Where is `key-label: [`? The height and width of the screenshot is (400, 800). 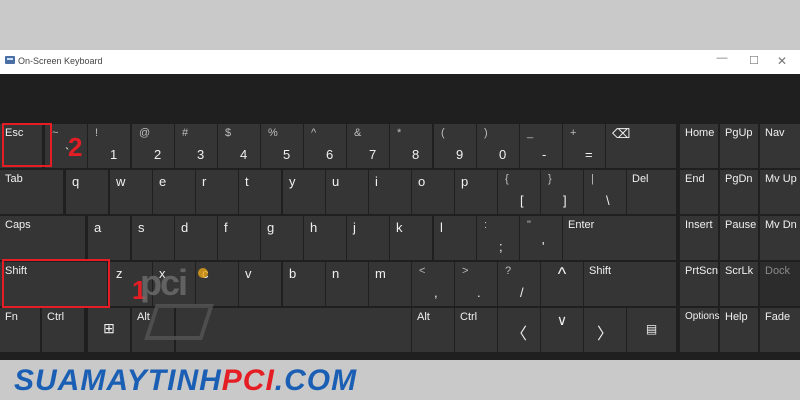
key-label: [ is located at coordinates (522, 200).